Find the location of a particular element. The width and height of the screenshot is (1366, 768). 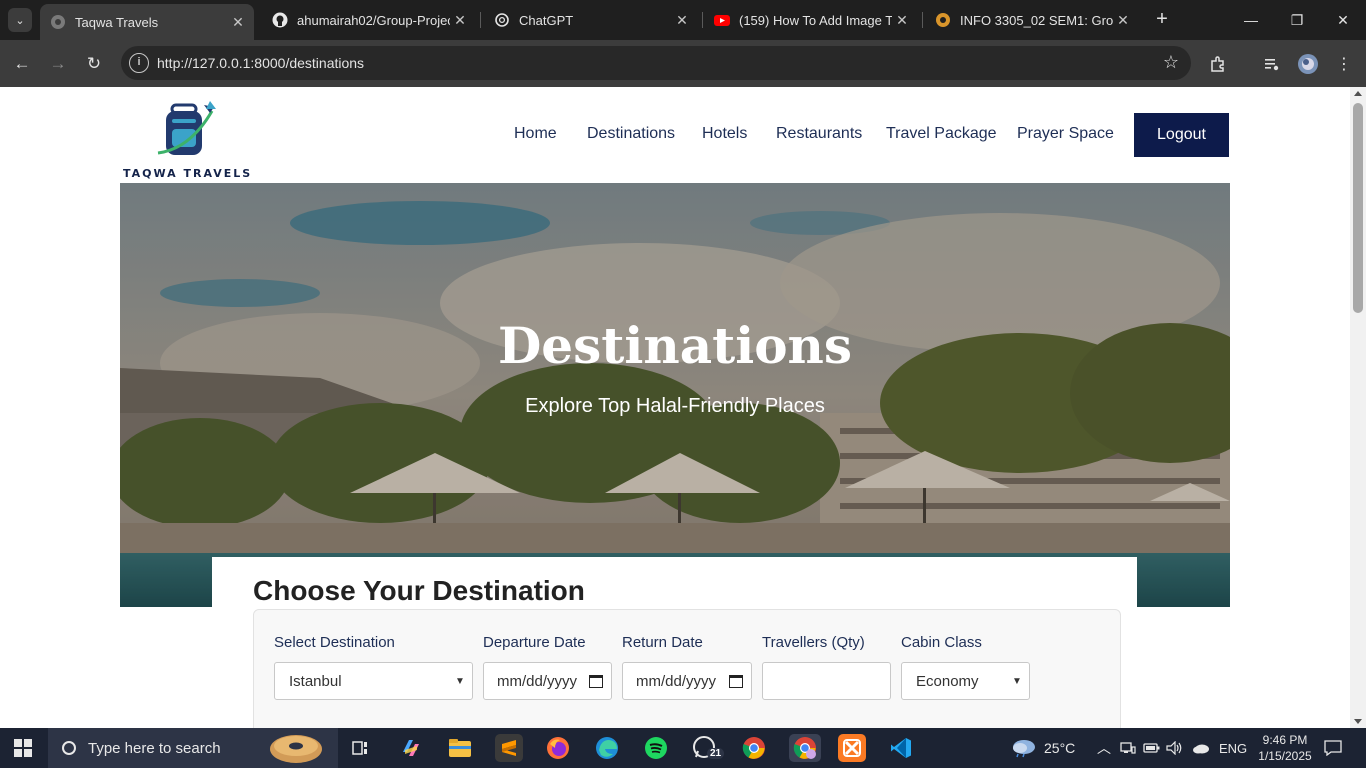

show-hidden-icons: ︿ is located at coordinates (1104, 748).